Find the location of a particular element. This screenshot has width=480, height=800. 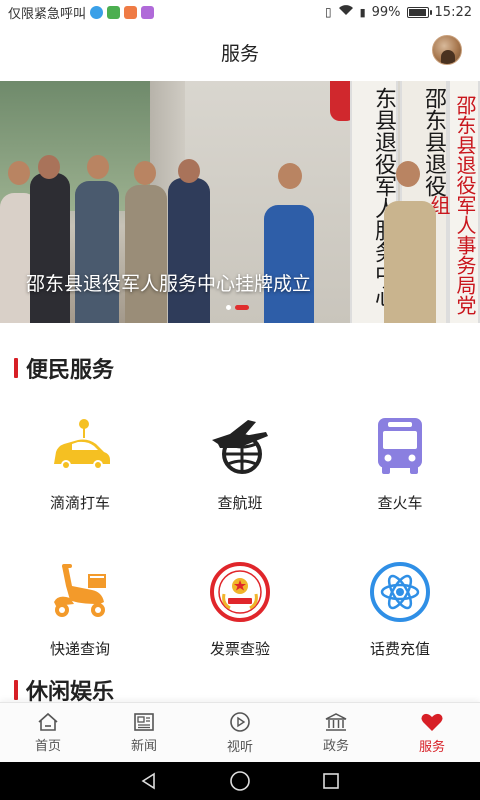

home-icon is located at coordinates (48, 721).